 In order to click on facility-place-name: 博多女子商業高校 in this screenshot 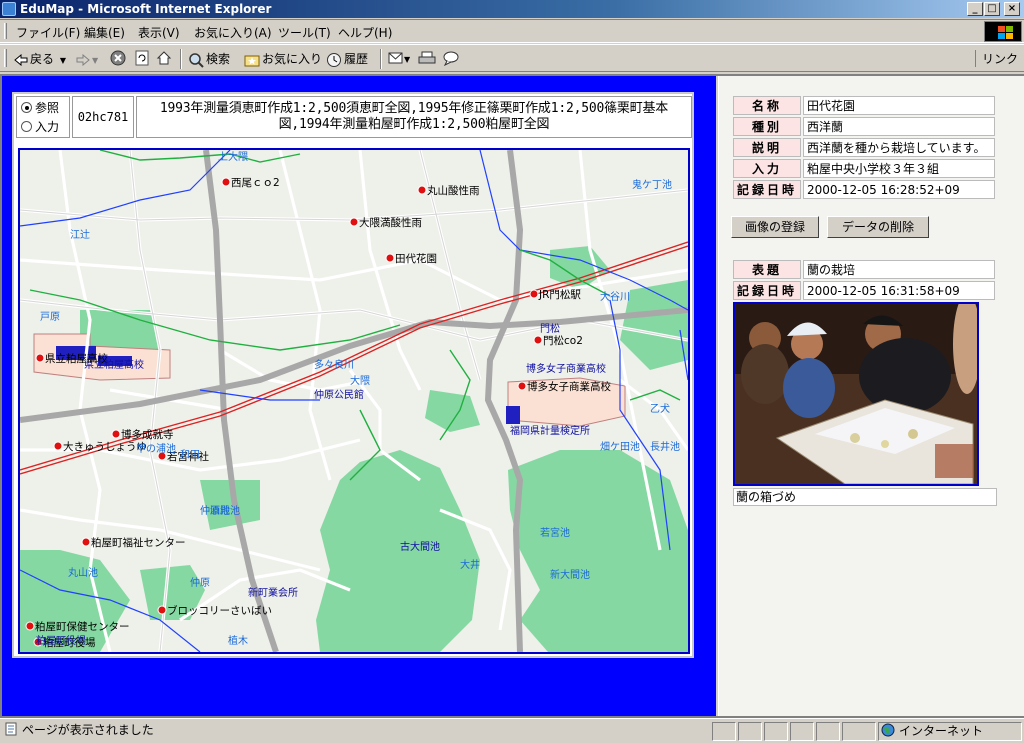, I will do `click(566, 368)`.